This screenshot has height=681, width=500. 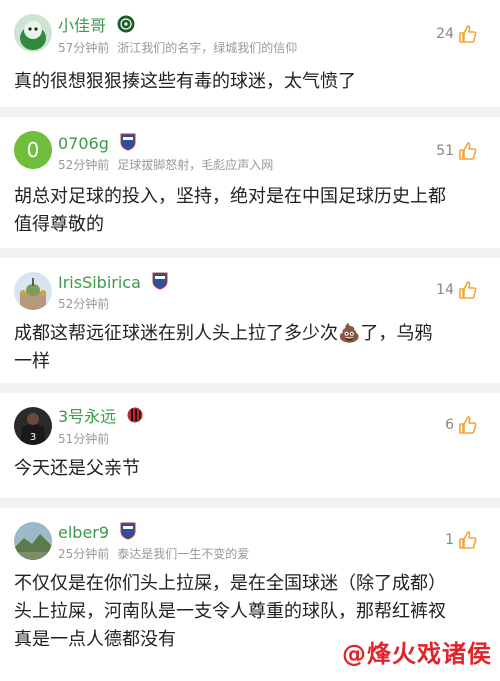 I want to click on svg-text: 3, so click(x=33, y=437).